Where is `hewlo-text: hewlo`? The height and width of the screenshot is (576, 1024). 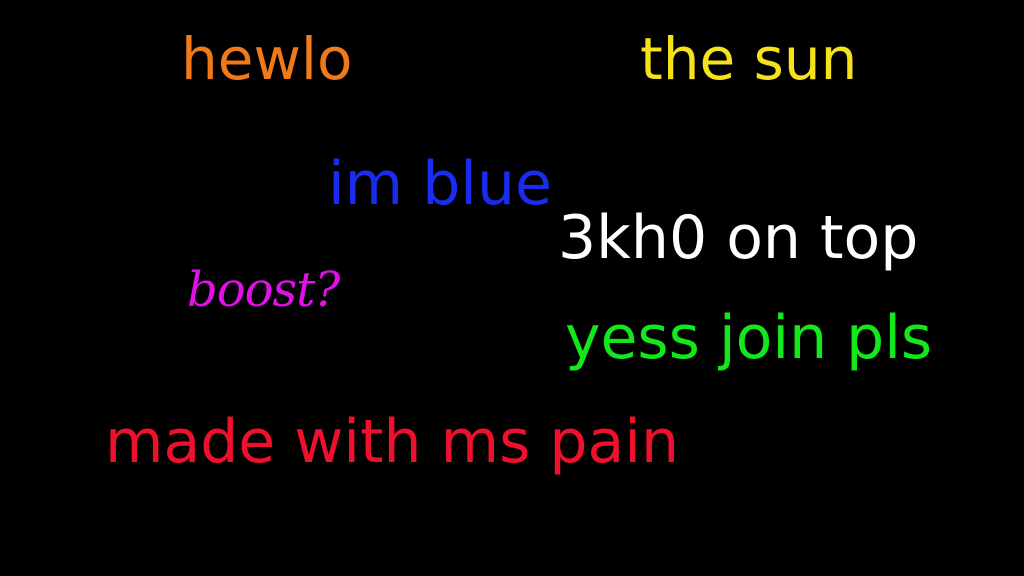 hewlo-text: hewlo is located at coordinates (267, 59).